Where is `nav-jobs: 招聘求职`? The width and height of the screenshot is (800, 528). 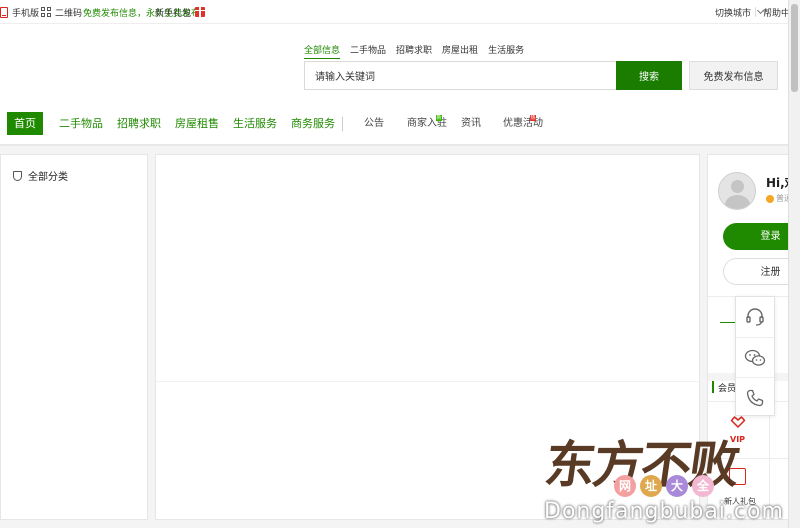 nav-jobs: 招聘求职 is located at coordinates (139, 123).